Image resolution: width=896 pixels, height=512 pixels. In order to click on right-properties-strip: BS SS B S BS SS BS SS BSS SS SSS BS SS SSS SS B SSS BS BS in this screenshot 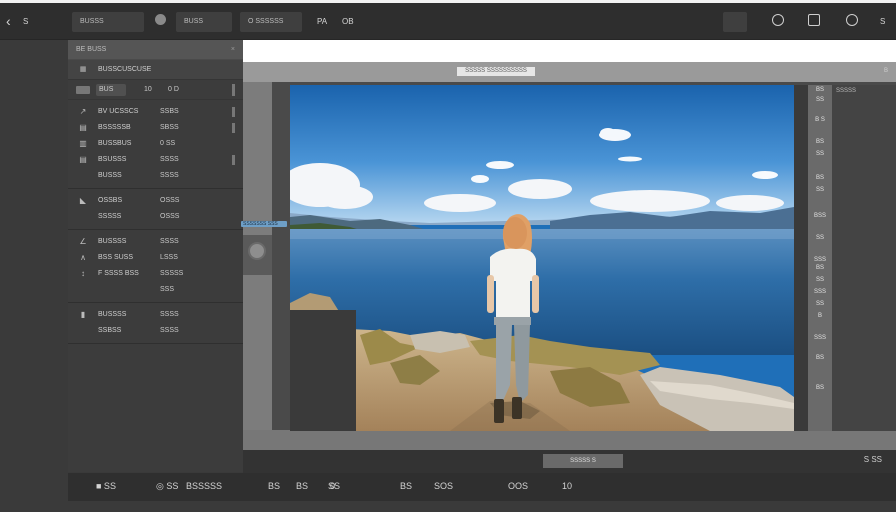, I will do `click(820, 258)`.